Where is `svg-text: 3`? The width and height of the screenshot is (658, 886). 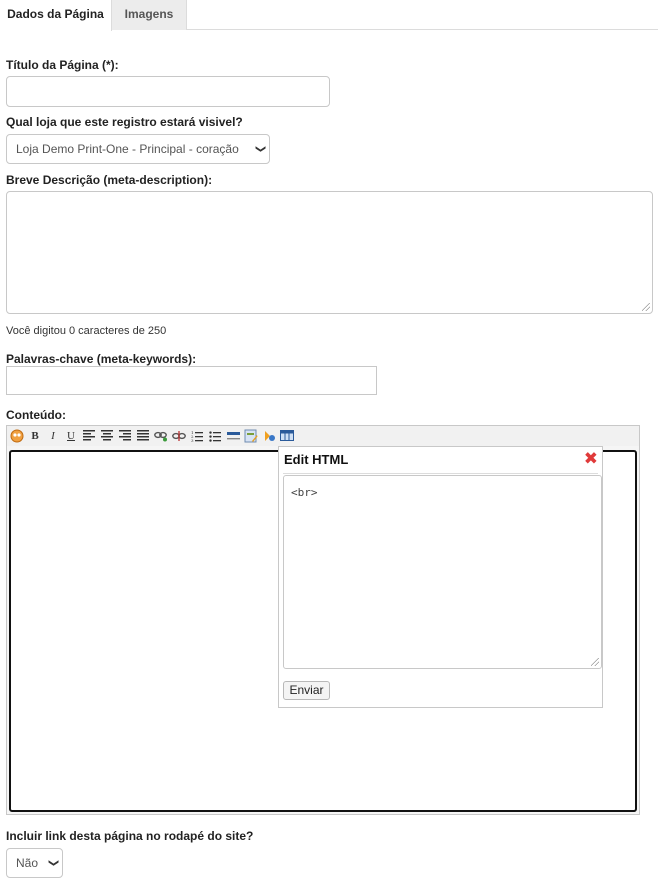 svg-text: 3 is located at coordinates (192, 440).